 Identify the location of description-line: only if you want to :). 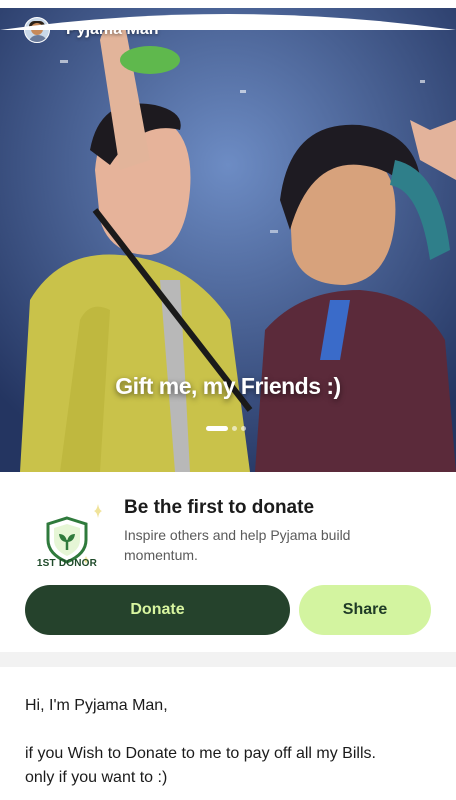
(96, 777).